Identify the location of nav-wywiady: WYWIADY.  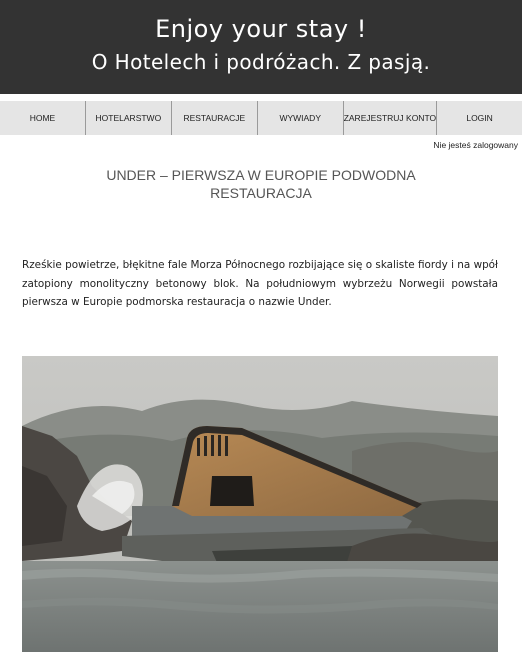
(301, 118).